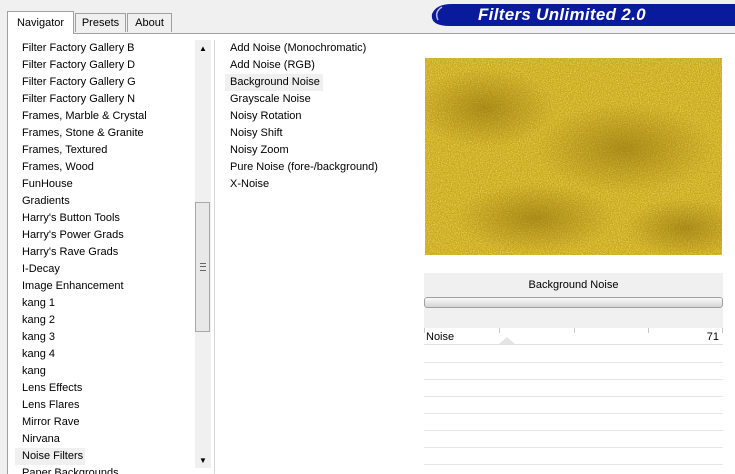  Describe the element at coordinates (105, 82) in the screenshot. I see `category-item: Filter Factory Gallery G` at that location.